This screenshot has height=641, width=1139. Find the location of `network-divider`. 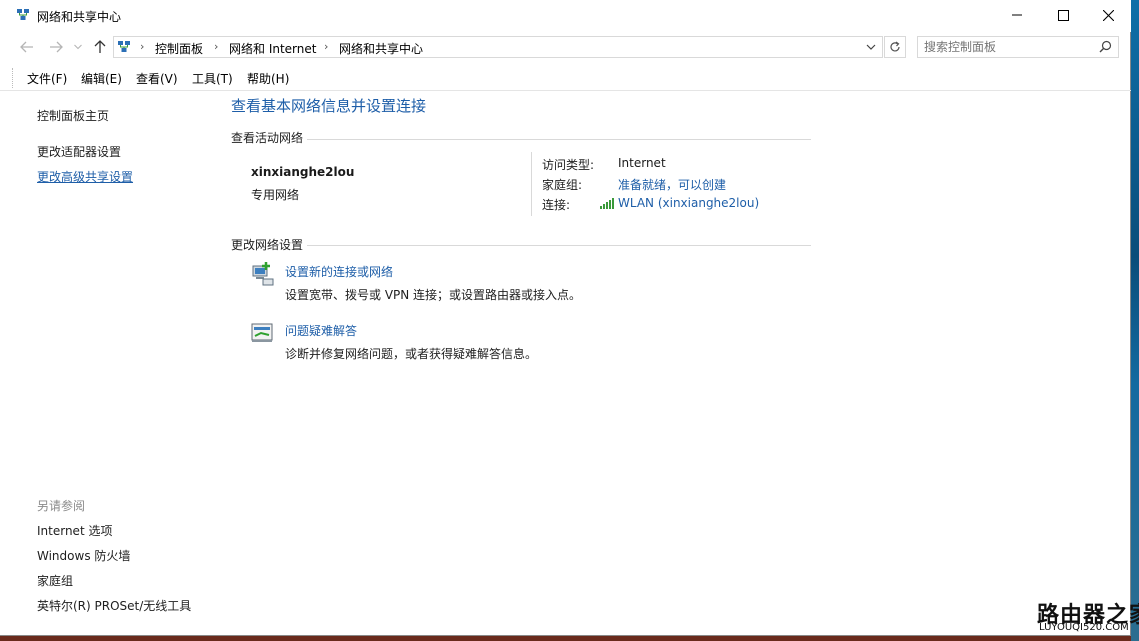

network-divider is located at coordinates (531, 184).